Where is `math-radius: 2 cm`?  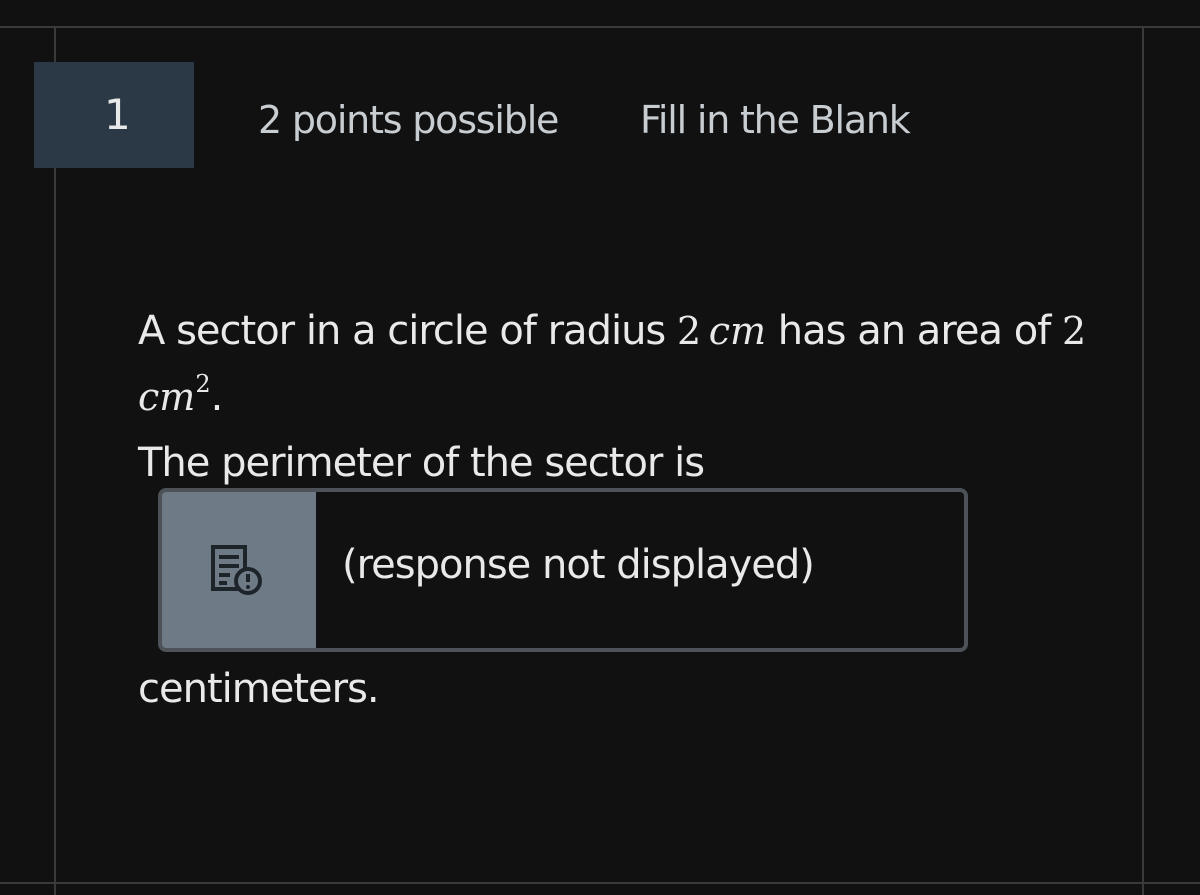 math-radius: 2 cm is located at coordinates (721, 331).